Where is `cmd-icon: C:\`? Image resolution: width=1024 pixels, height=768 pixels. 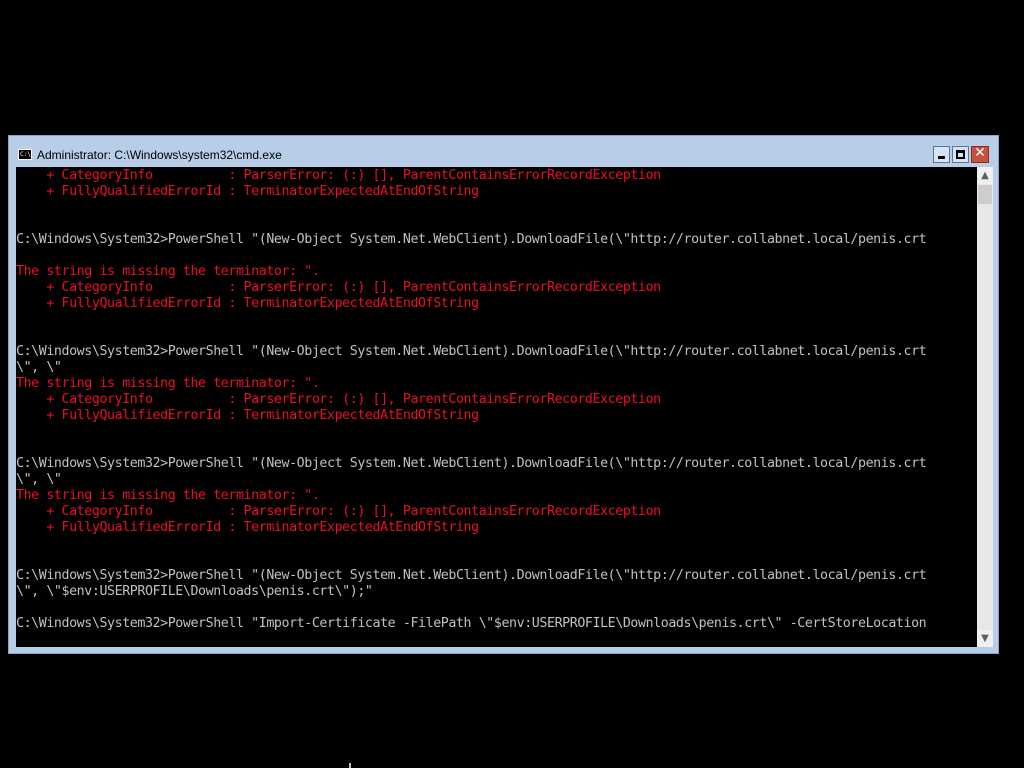
cmd-icon: C:\ is located at coordinates (25, 154).